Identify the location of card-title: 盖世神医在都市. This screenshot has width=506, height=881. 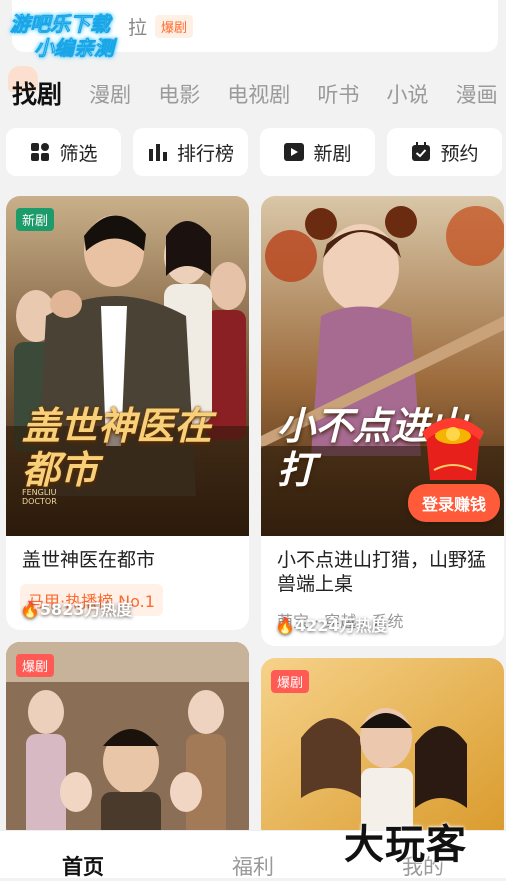
(129, 560).